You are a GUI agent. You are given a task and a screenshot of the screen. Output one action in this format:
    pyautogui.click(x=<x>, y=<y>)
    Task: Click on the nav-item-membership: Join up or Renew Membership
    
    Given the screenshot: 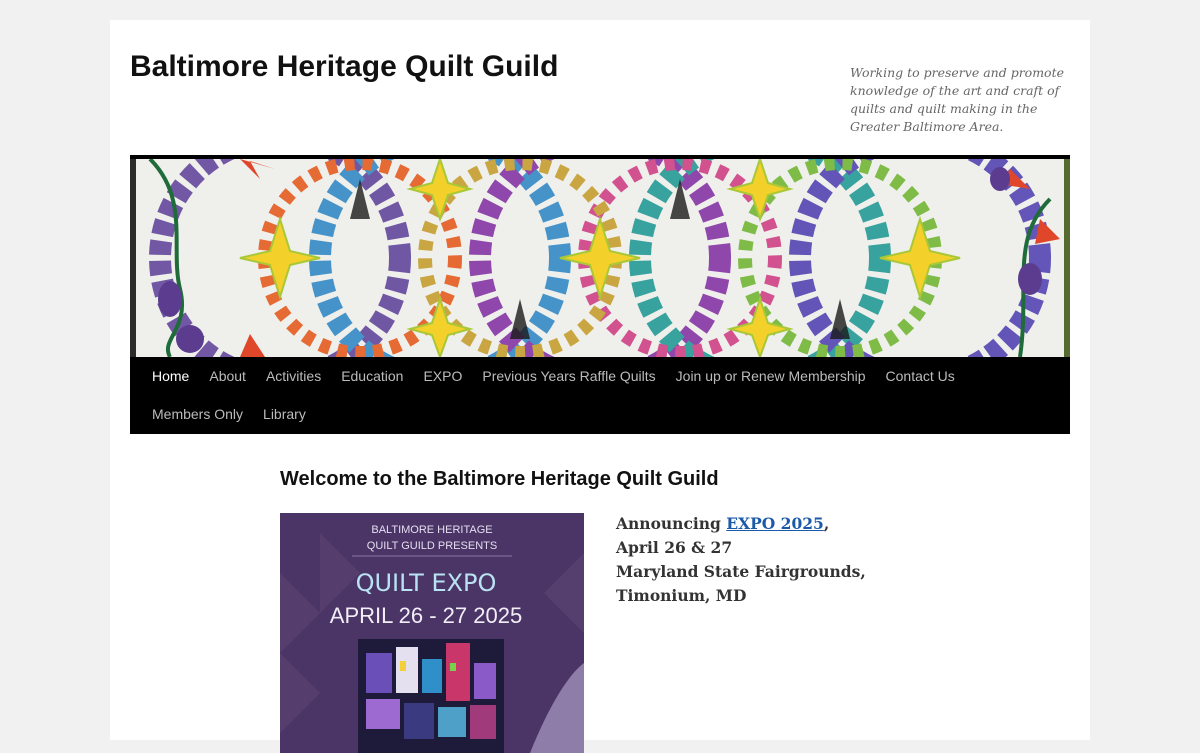 What is the action you would take?
    pyautogui.click(x=771, y=376)
    